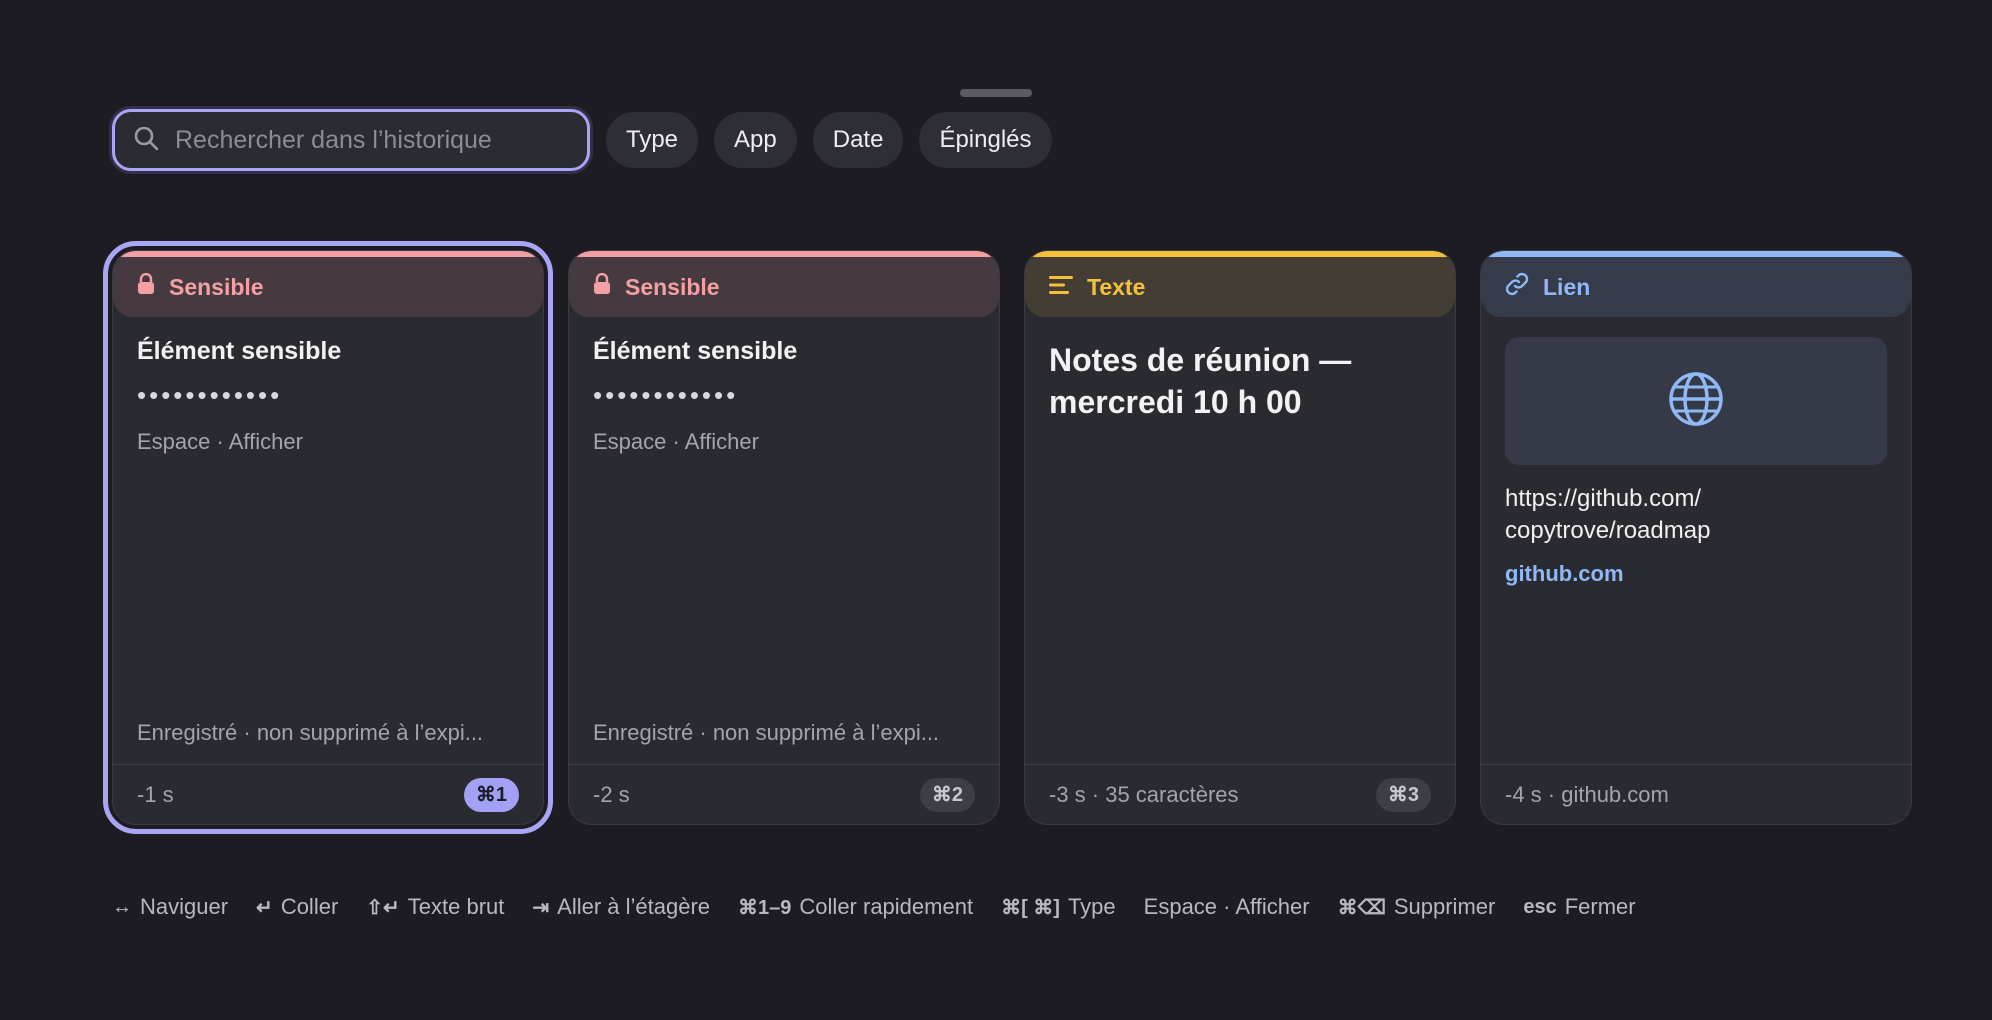  I want to click on filter-date: Date, so click(858, 140).